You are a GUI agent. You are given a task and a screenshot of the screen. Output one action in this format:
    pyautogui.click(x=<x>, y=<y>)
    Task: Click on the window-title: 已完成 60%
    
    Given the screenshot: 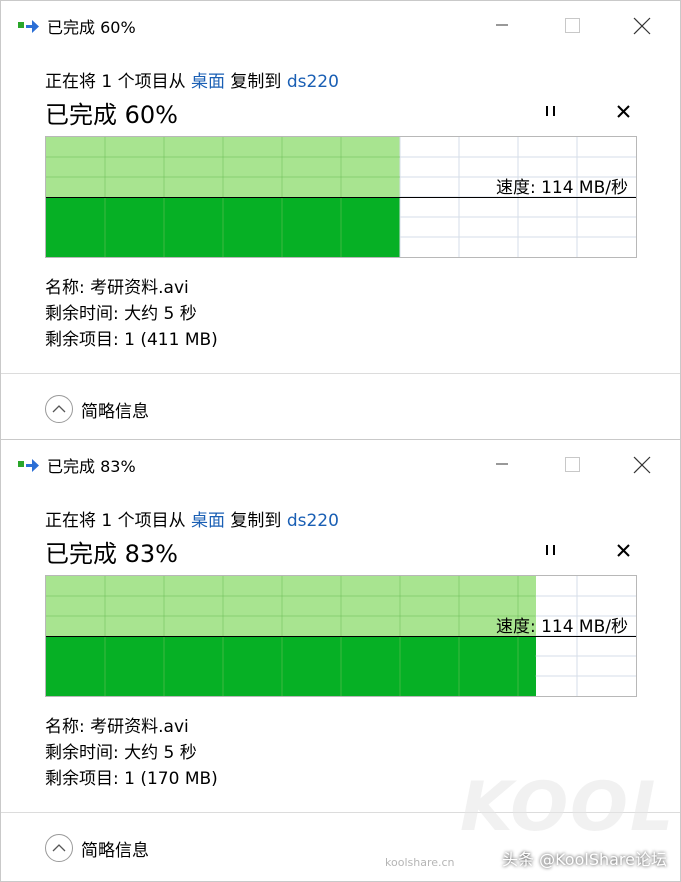 What is the action you would take?
    pyautogui.click(x=91, y=27)
    